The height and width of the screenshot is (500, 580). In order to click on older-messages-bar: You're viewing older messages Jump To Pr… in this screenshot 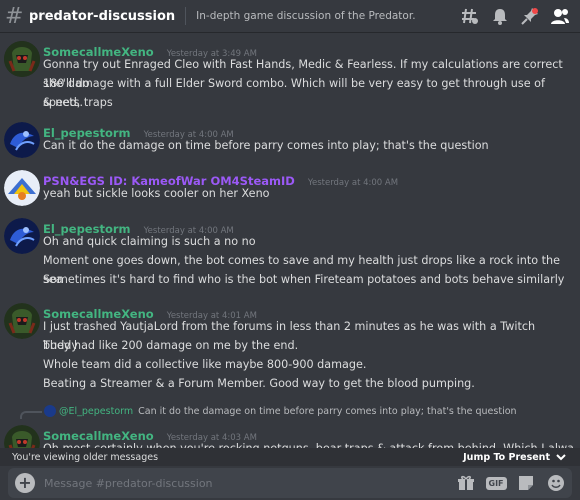, I will do `click(290, 457)`.